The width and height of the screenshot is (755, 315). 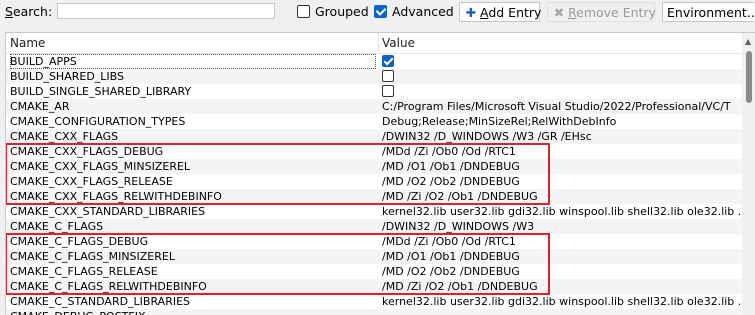 I want to click on advanced-checkbox, so click(x=380, y=11).